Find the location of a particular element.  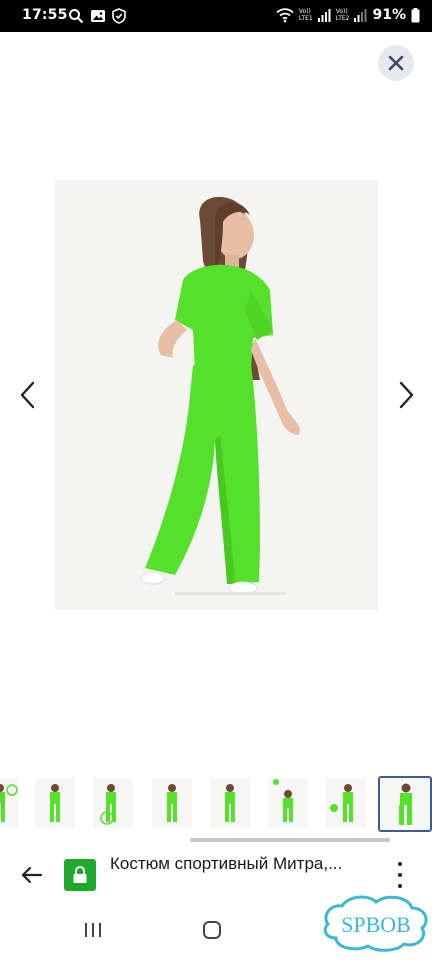

status-bar: 17:55 Vo)) LTE1 Vo)) LTE2 91% is located at coordinates (216, 16).